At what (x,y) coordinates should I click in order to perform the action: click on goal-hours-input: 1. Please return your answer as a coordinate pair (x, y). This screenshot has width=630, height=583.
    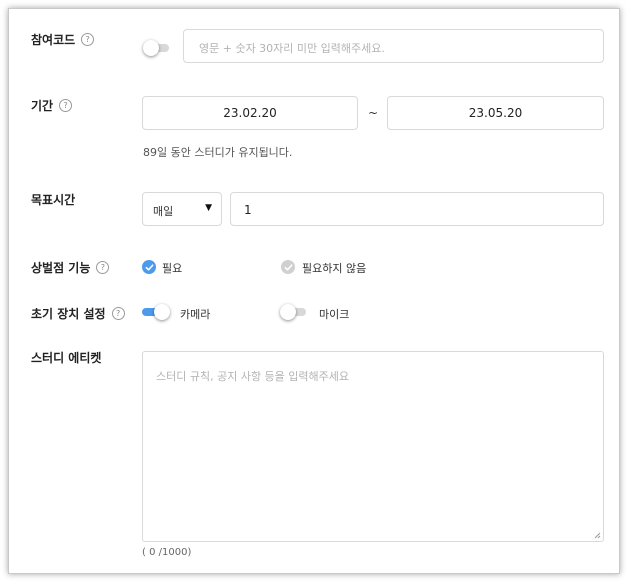
    Looking at the image, I should click on (417, 209).